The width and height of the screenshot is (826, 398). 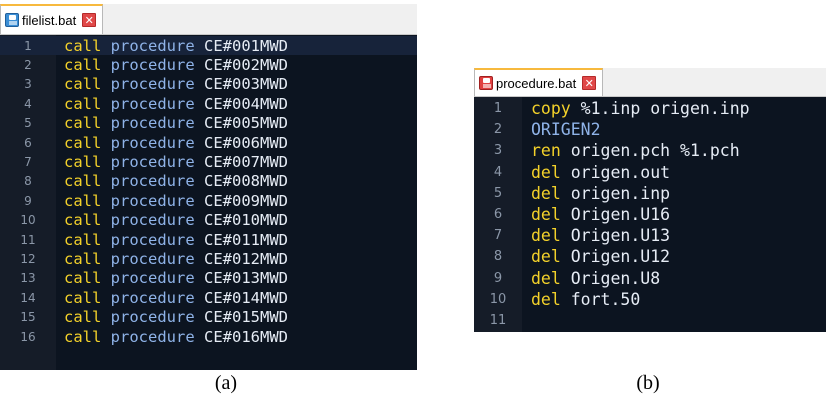 I want to click on code-text: call procedure CE#009MWD, so click(x=176, y=201).